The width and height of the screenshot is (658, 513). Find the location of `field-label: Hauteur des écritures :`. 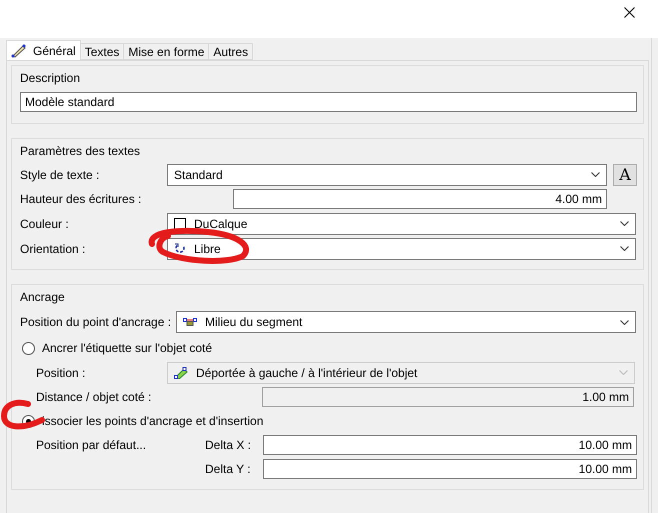

field-label: Hauteur des écritures : is located at coordinates (81, 199).